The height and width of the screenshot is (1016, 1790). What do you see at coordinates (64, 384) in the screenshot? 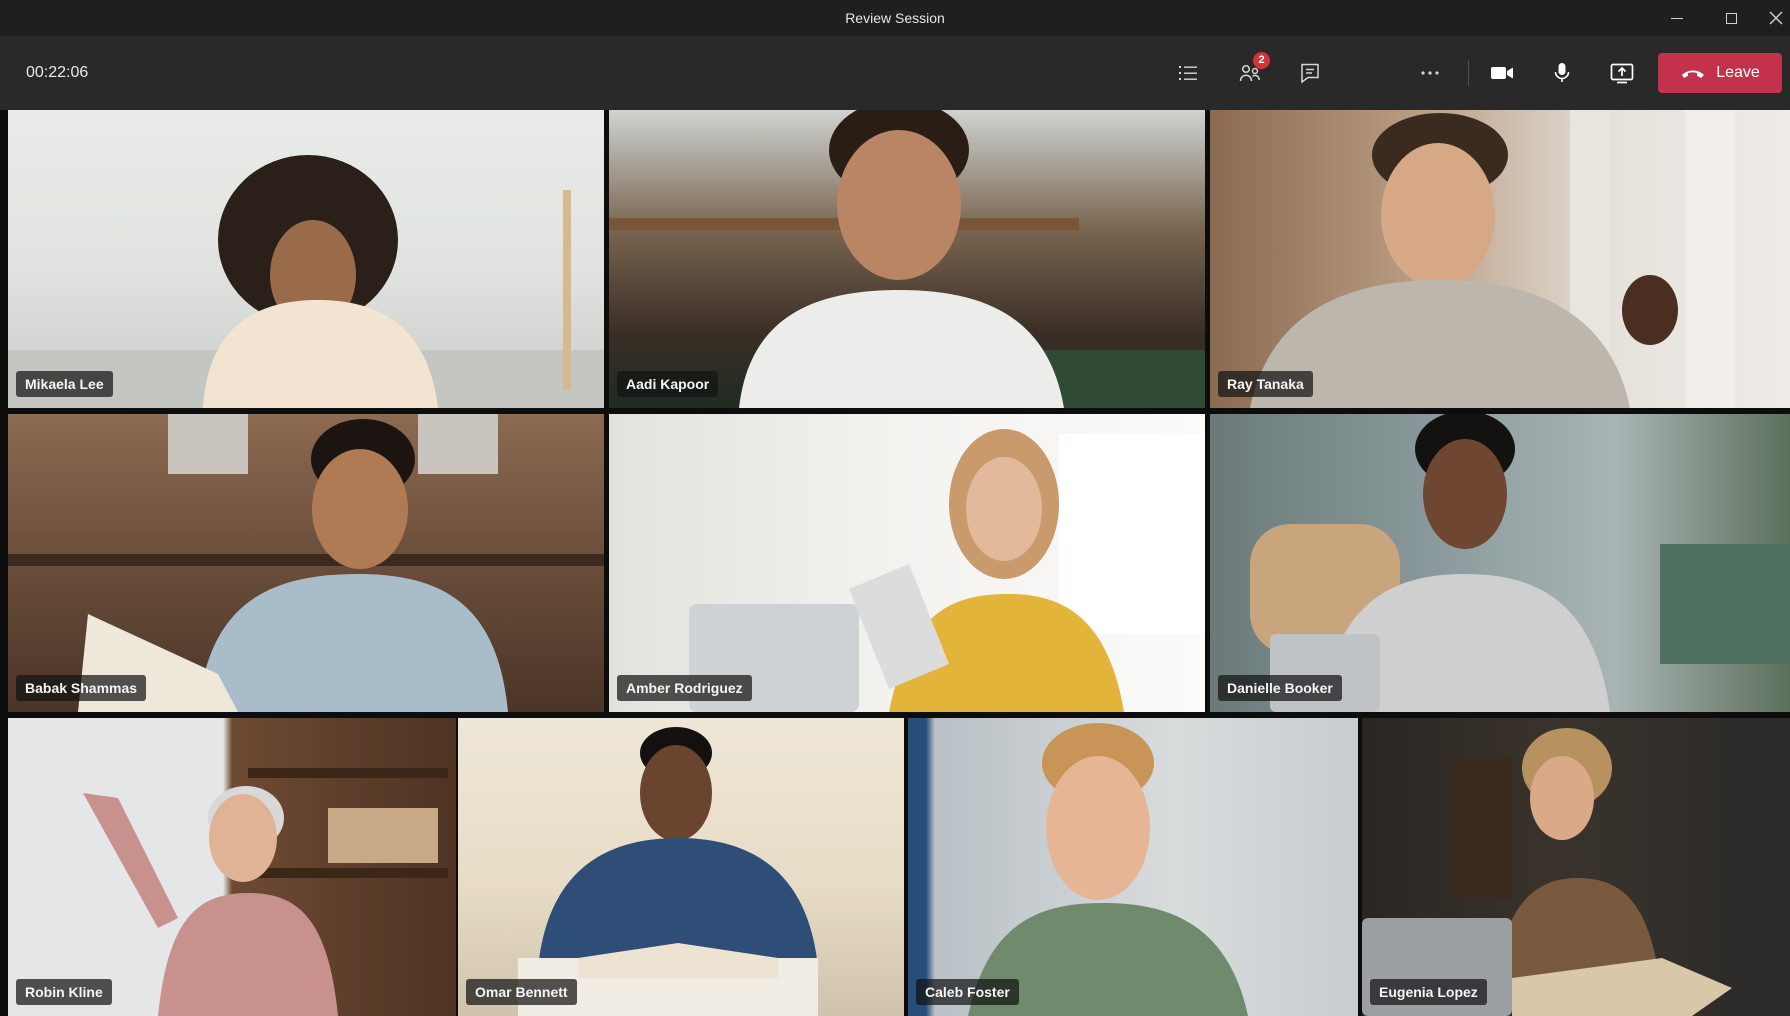
I see `participant-name-tag: Mikaela Lee` at bounding box center [64, 384].